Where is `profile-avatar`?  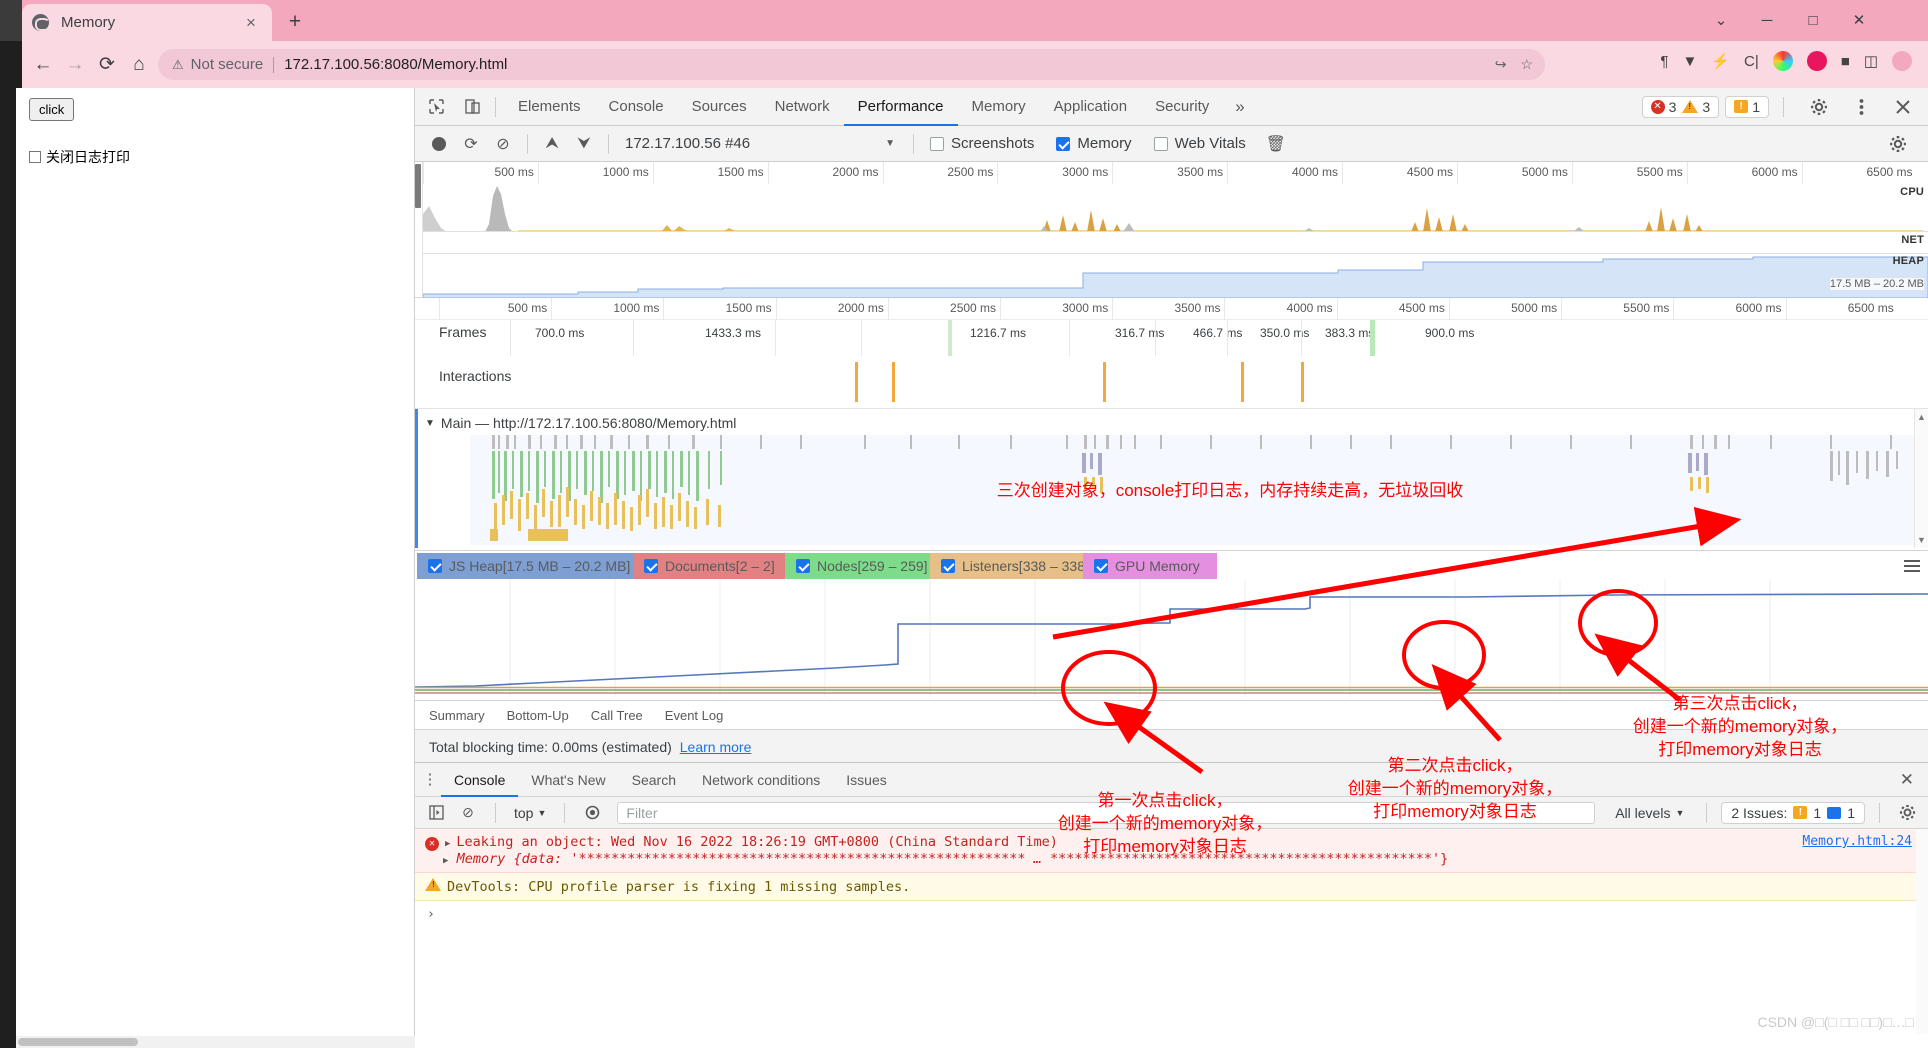 profile-avatar is located at coordinates (1902, 61).